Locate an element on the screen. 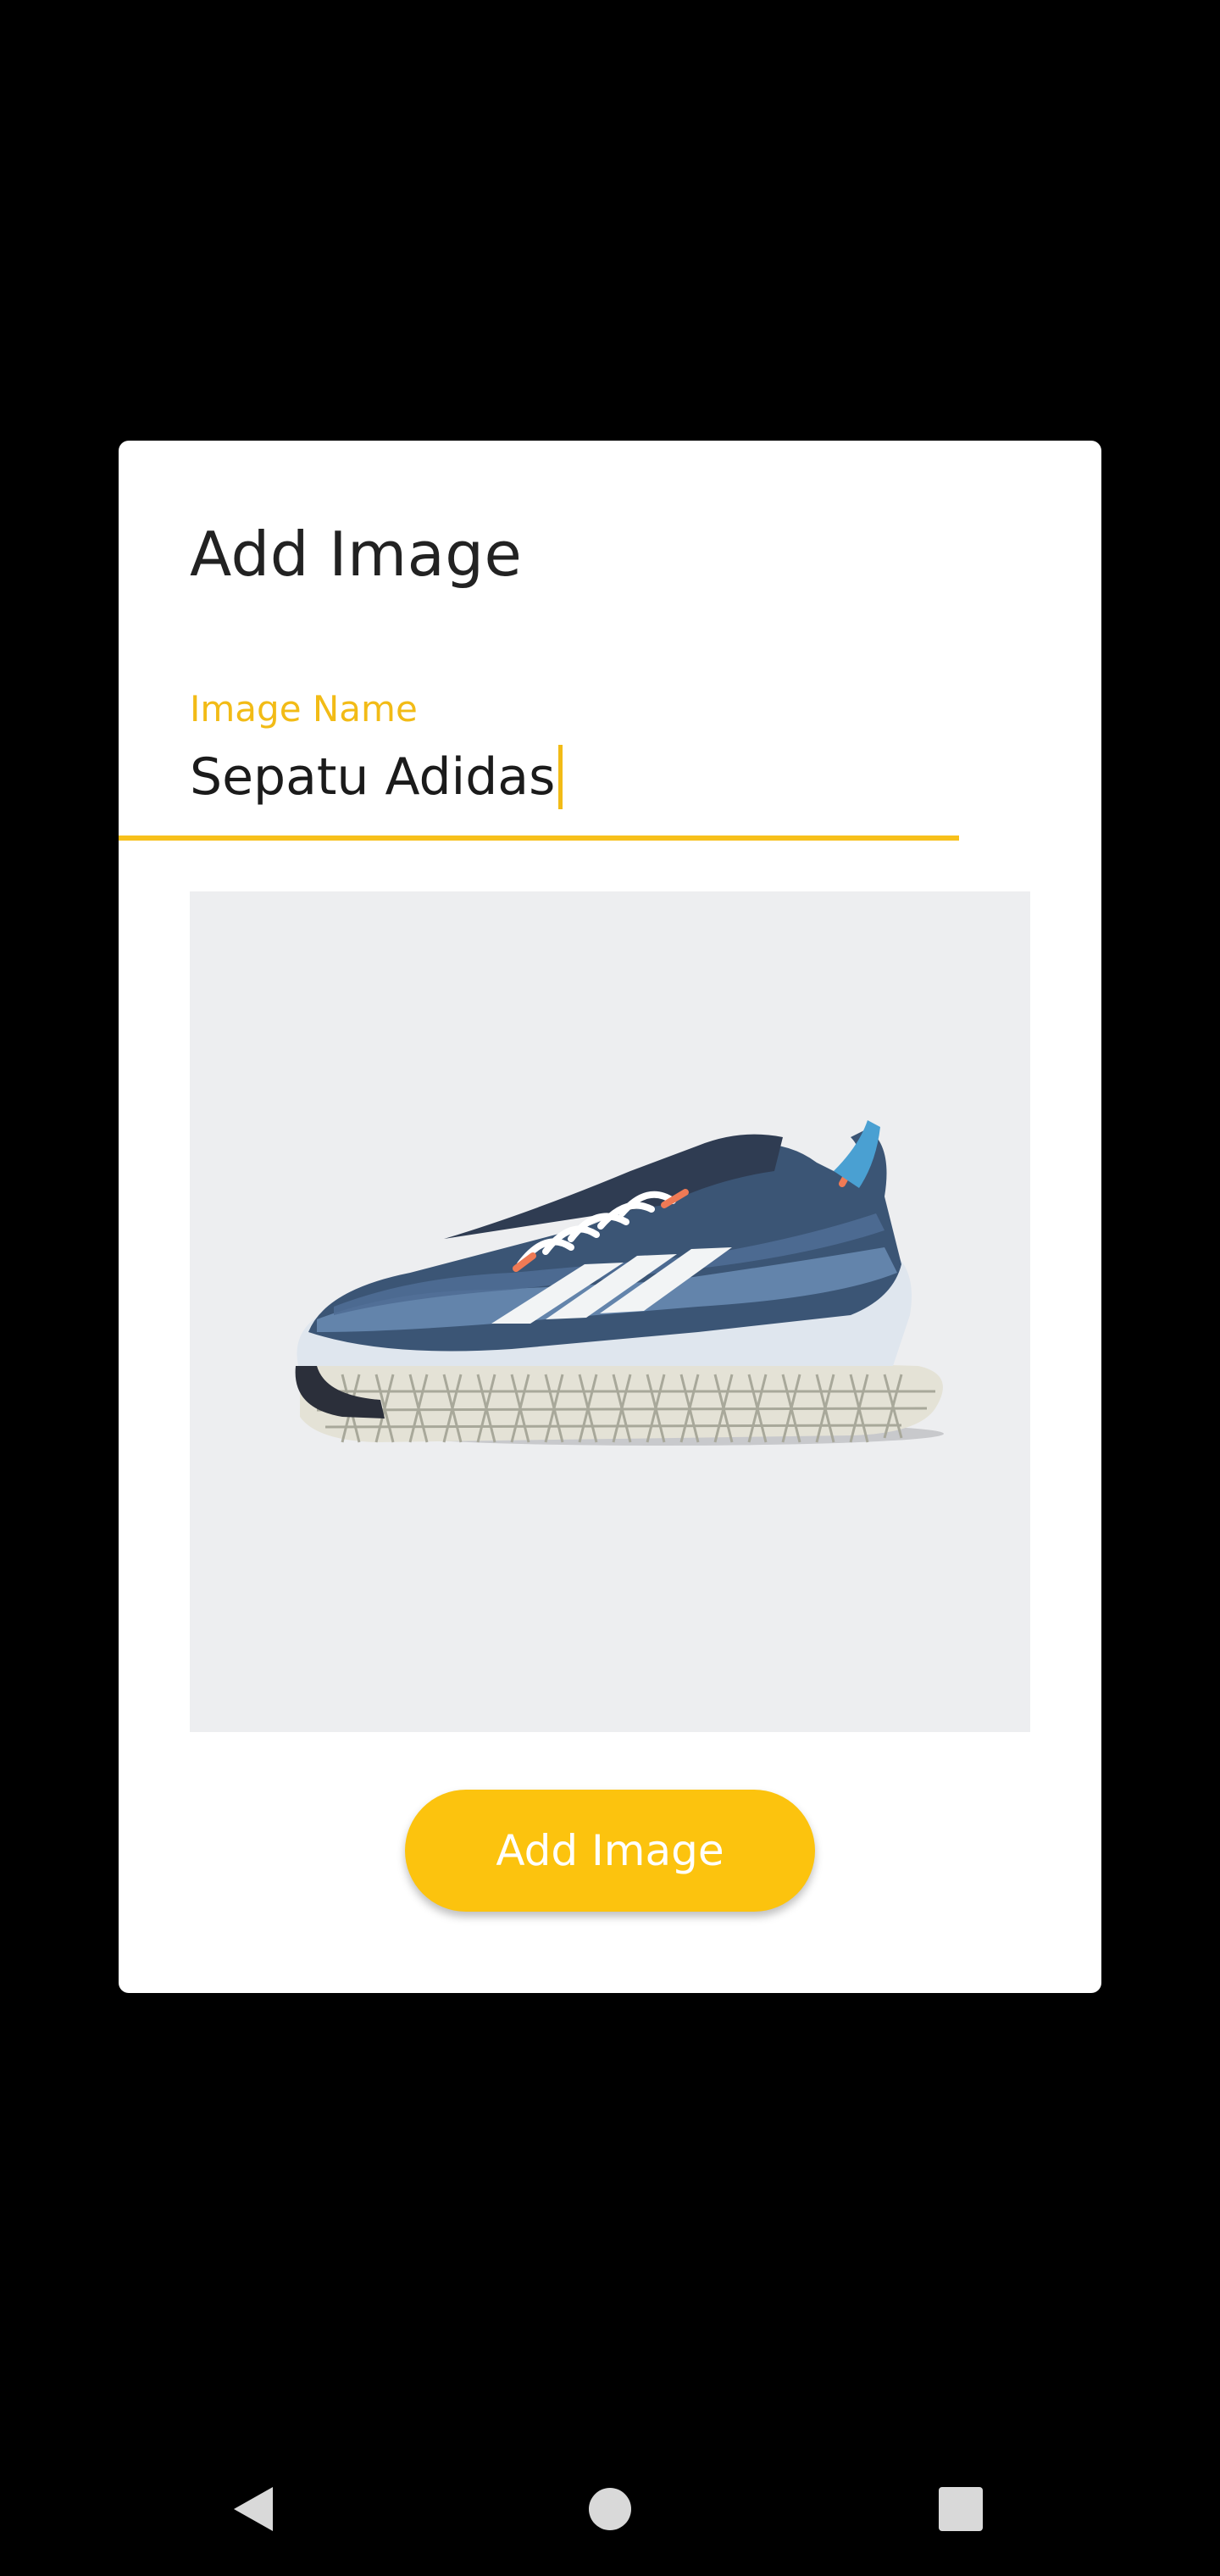 The image size is (1220, 2576). recents-square-icon is located at coordinates (960, 2509).